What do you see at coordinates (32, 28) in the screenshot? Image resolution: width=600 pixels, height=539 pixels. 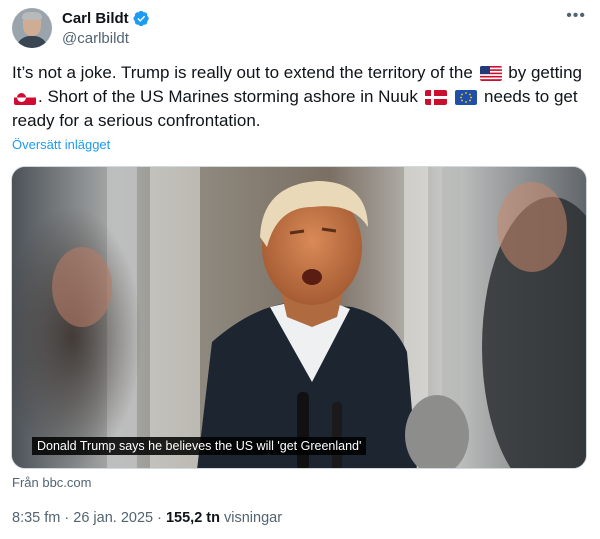 I see `avatar` at bounding box center [32, 28].